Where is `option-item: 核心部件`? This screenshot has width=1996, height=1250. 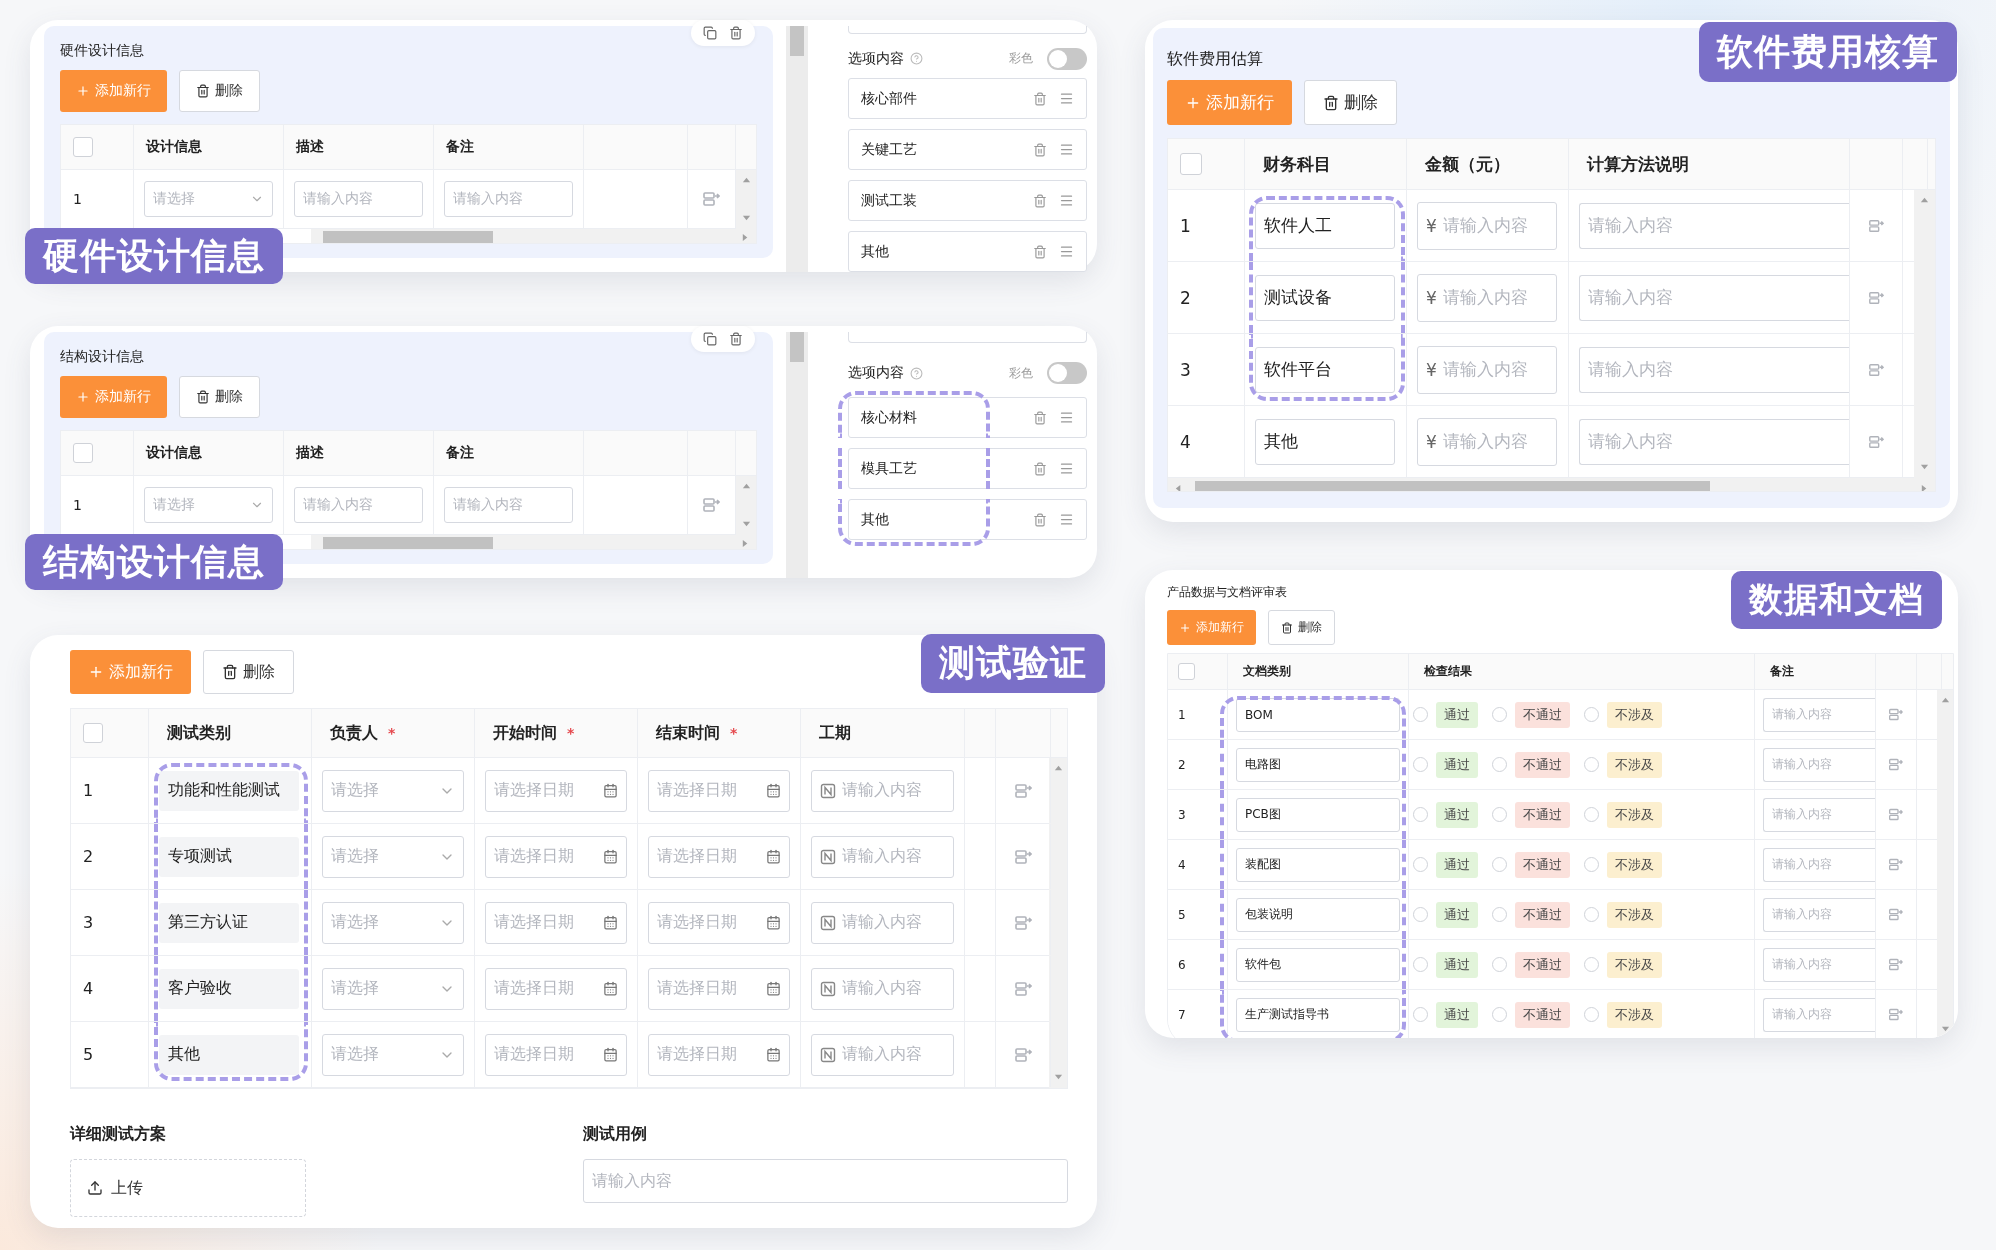 option-item: 核心部件 is located at coordinates (967, 98).